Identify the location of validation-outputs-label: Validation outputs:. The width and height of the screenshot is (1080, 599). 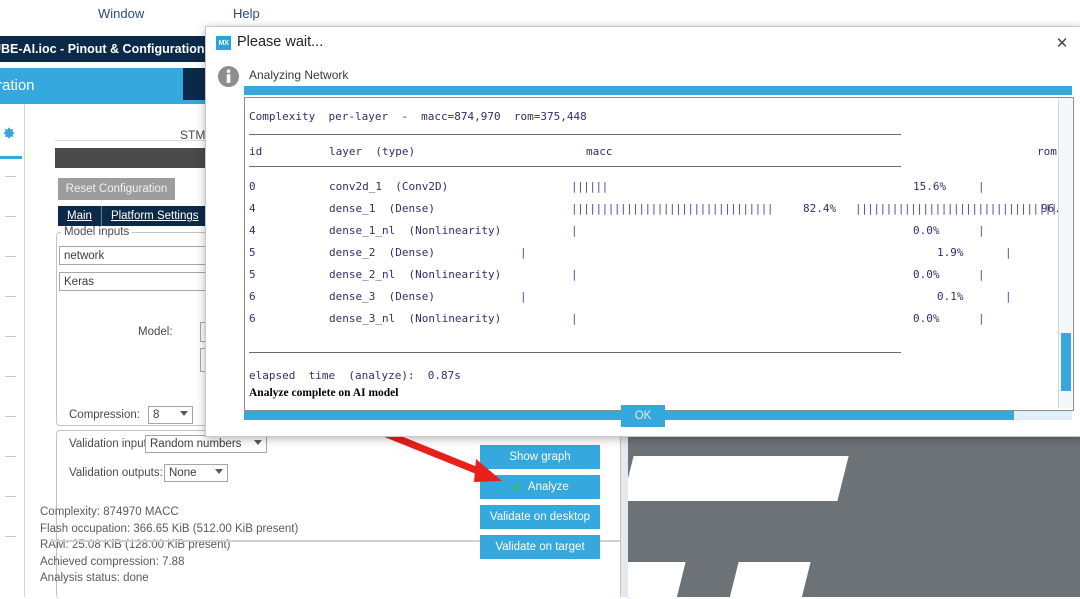
(116, 473).